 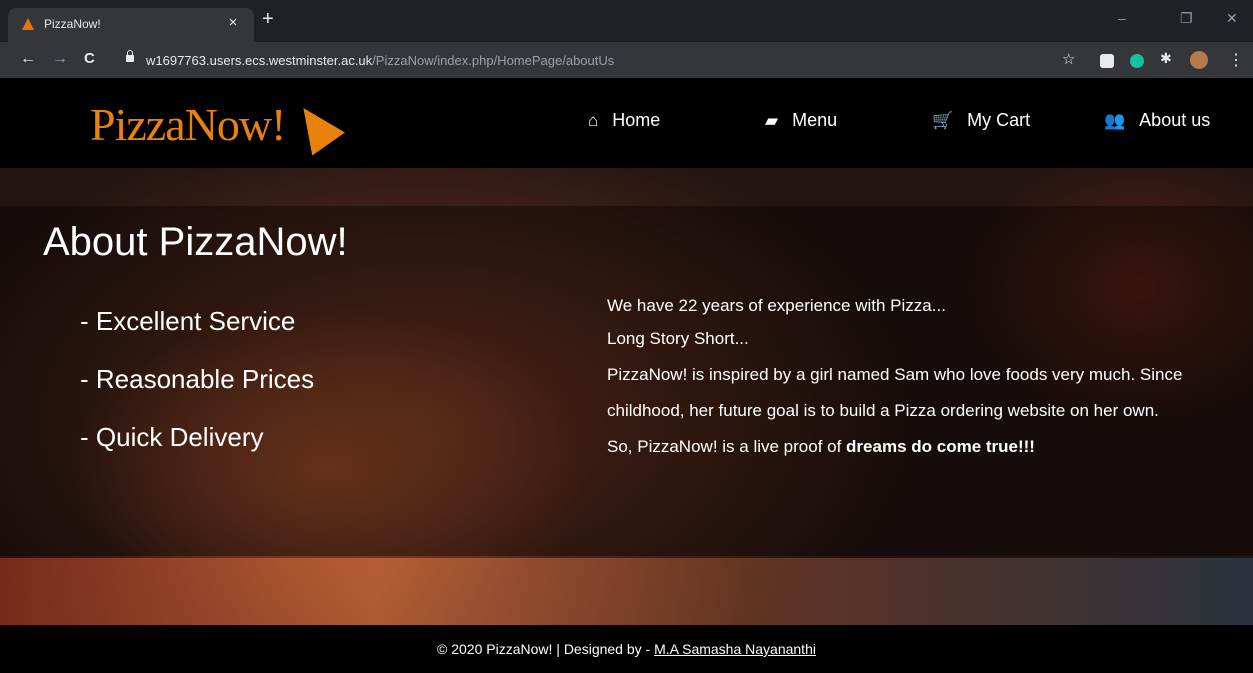 I want to click on extensions-puzzle-icon: ✱, so click(x=1166, y=58).